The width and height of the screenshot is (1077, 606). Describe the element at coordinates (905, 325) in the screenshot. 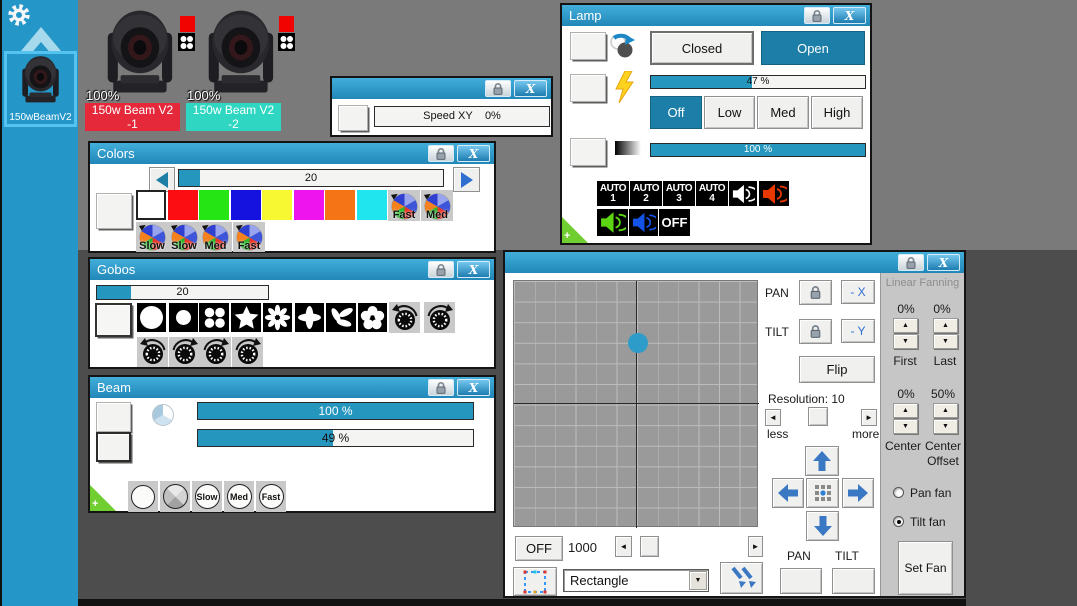

I see `first-spin-up: ▲` at that location.